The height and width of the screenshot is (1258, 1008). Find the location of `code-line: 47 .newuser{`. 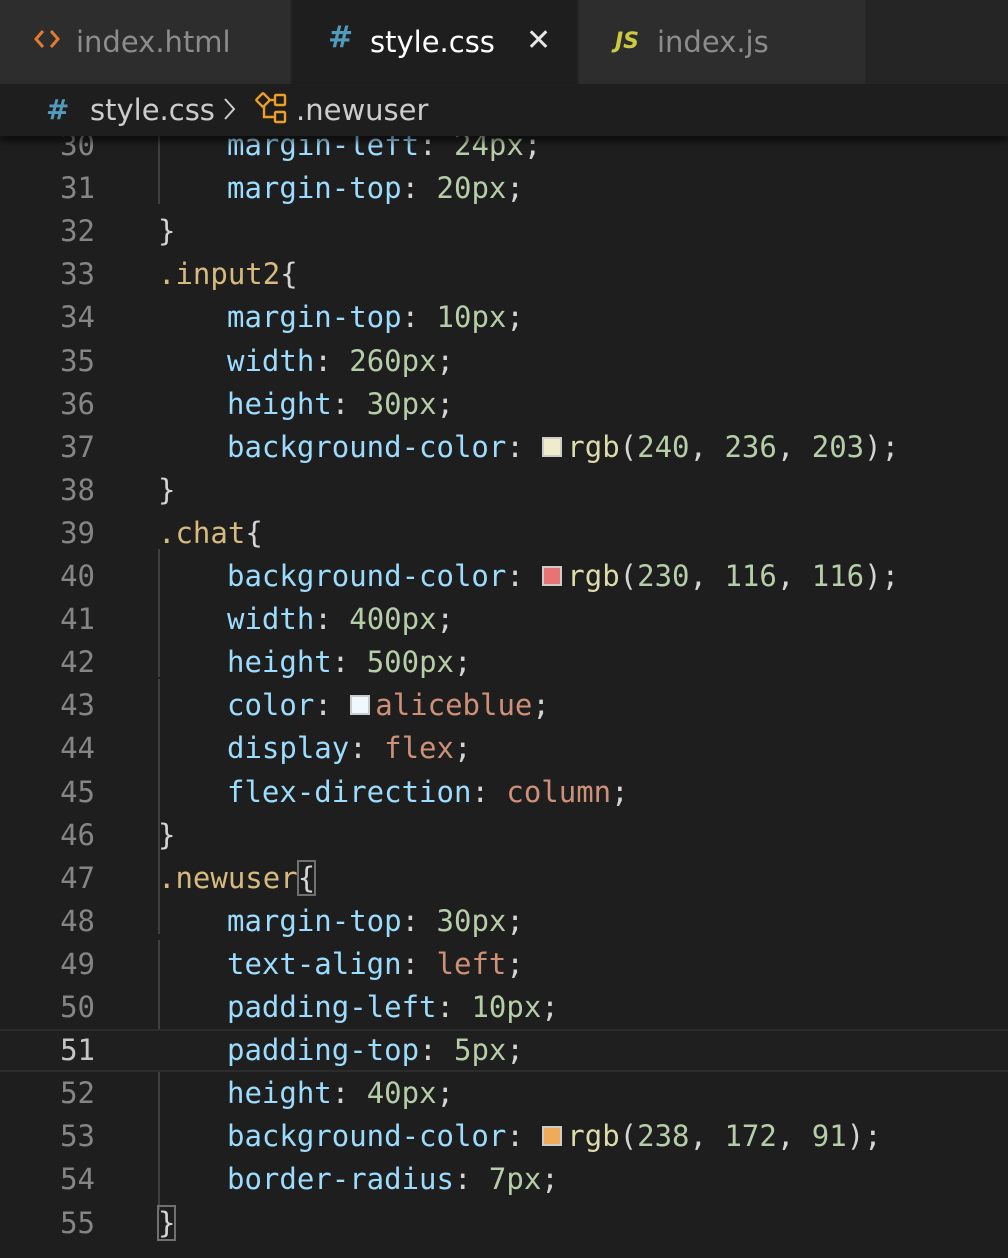

code-line: 47 .newuser{ is located at coordinates (504, 878).